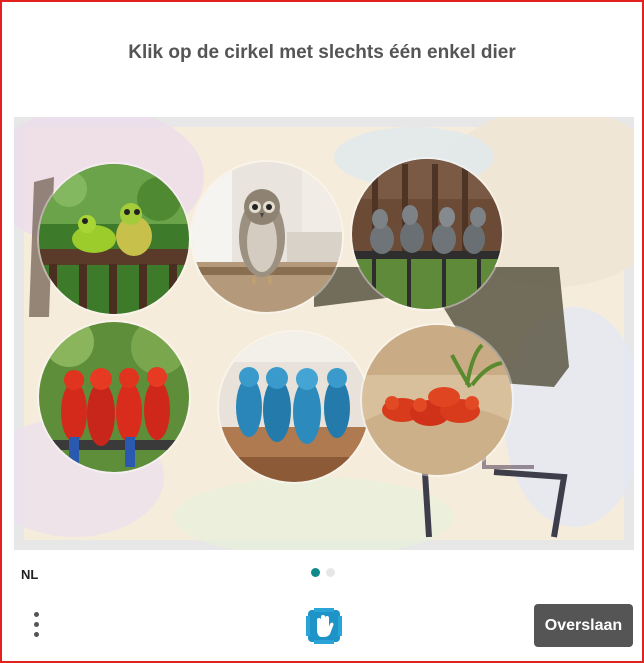 The height and width of the screenshot is (663, 644). I want to click on tile-frogs-red-group, so click(437, 400).